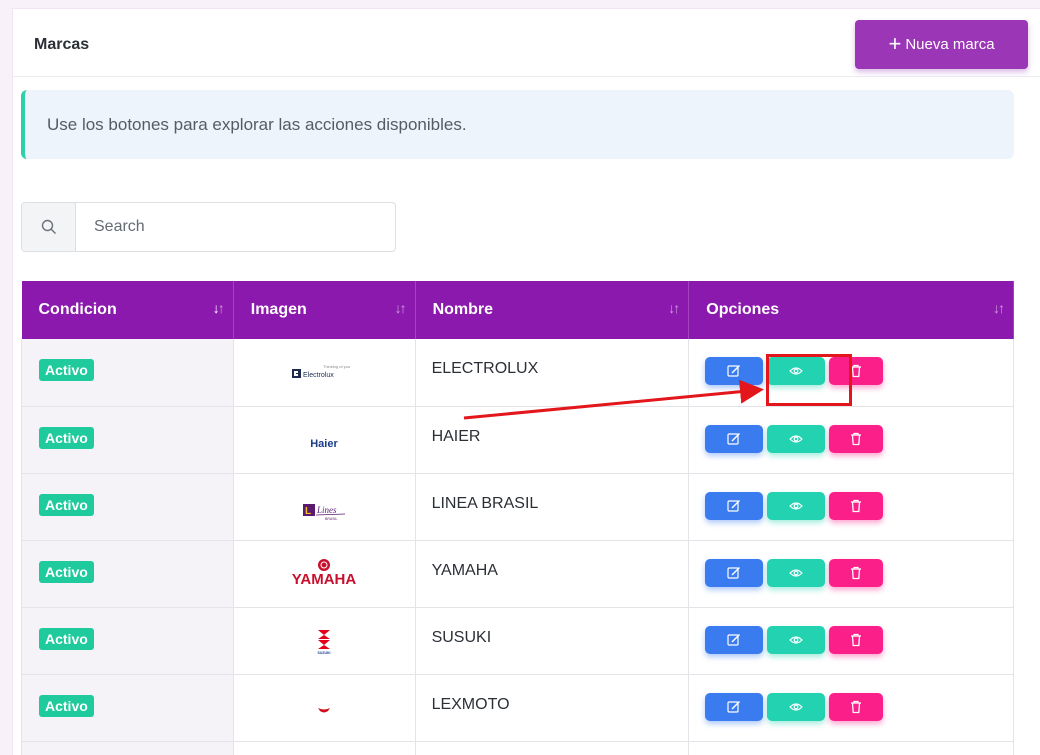  Describe the element at coordinates (331, 519) in the screenshot. I see `svg-text: BRASIL` at that location.